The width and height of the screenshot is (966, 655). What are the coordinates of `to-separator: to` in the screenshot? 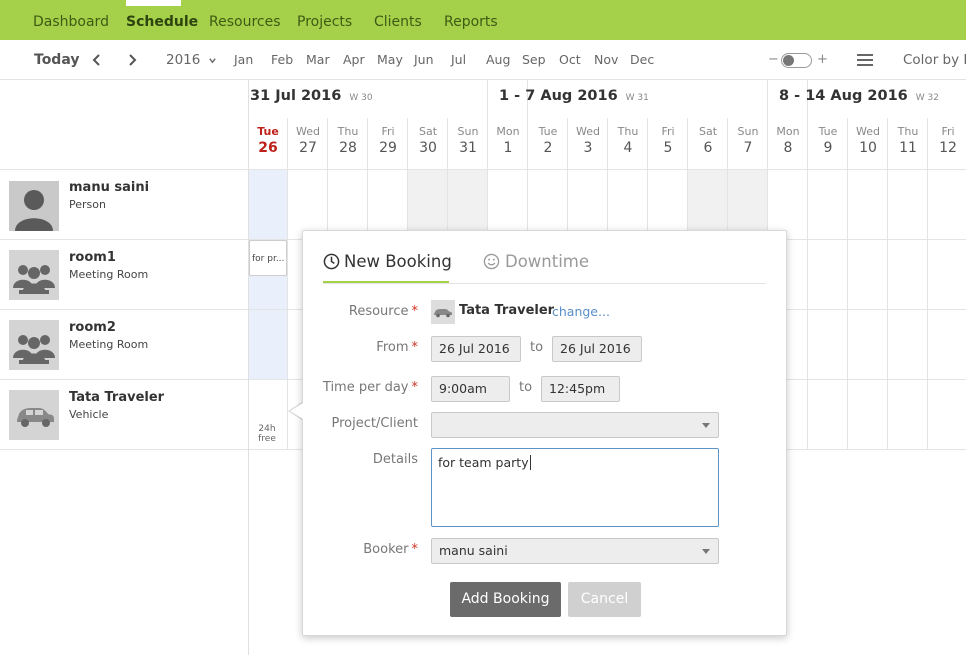 It's located at (526, 387).